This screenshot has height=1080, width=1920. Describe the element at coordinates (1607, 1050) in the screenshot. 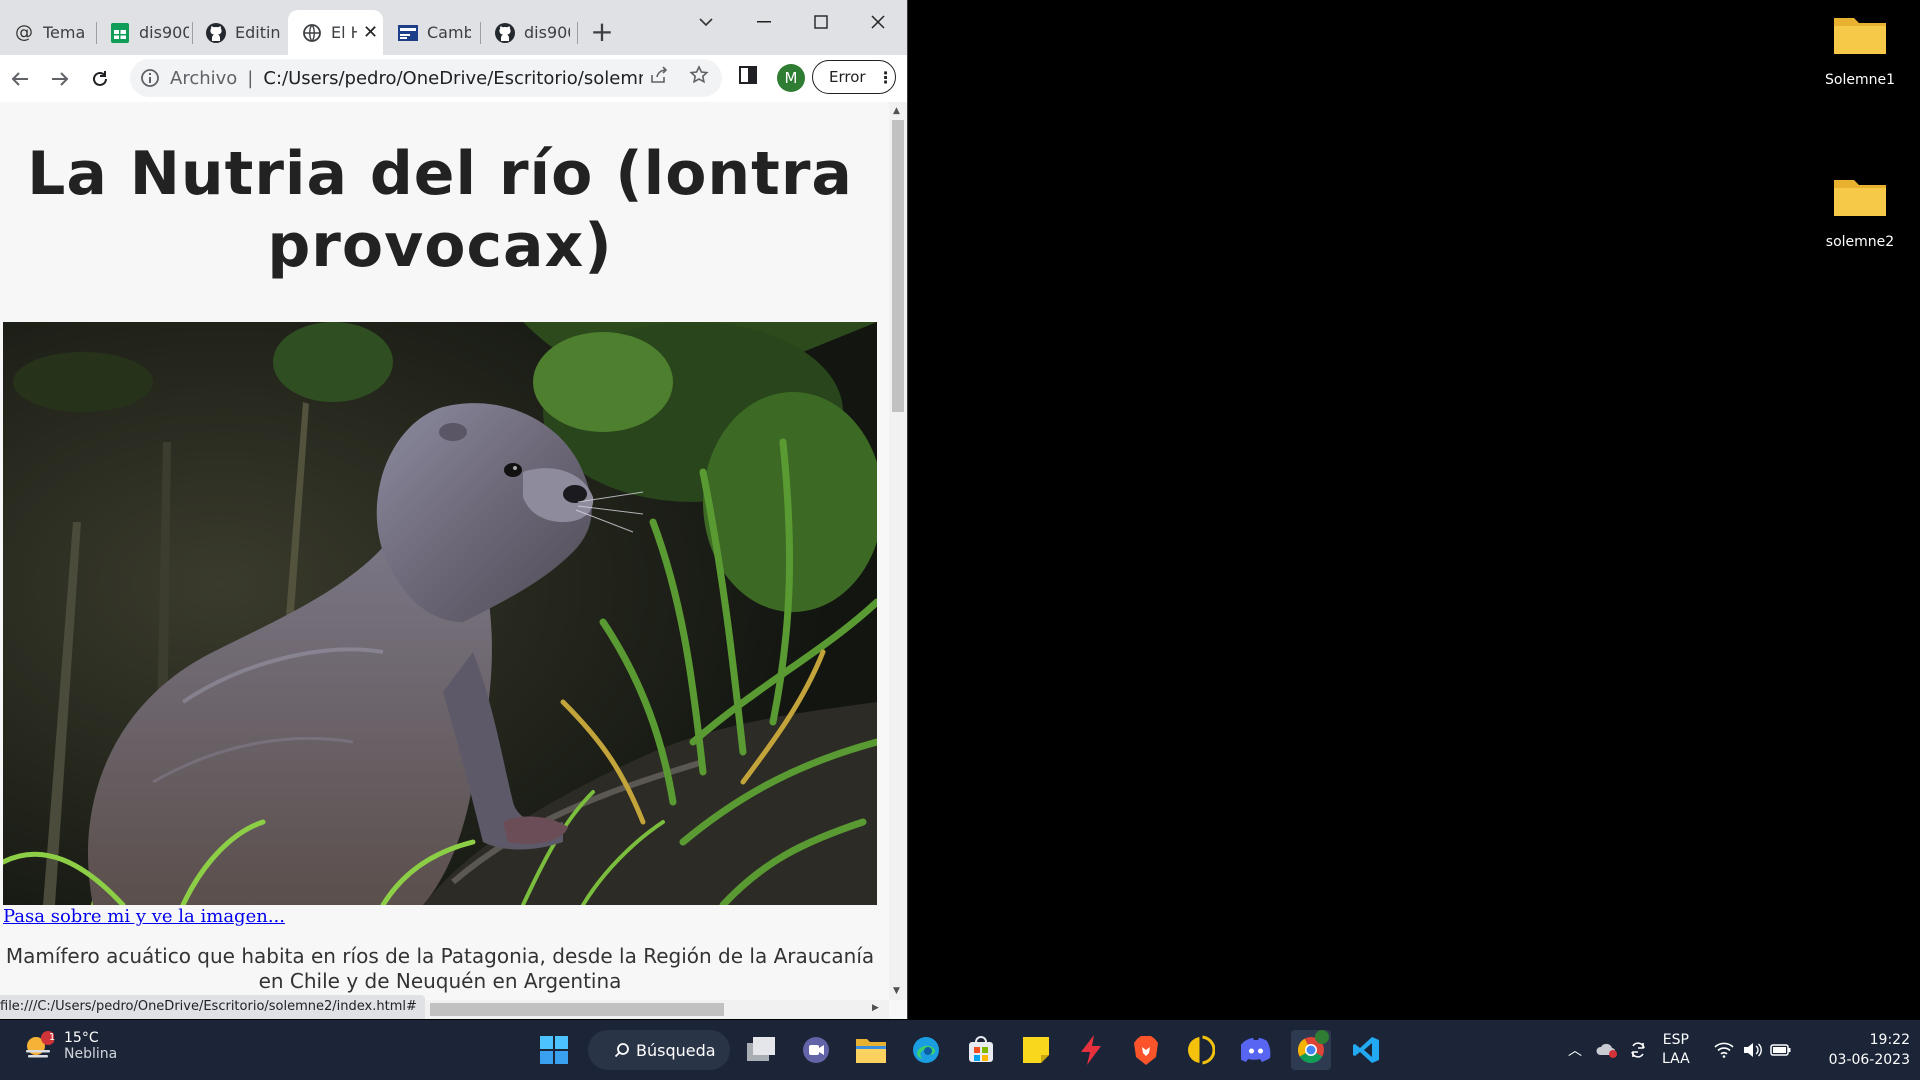

I see `onedrive-error-icon` at that location.